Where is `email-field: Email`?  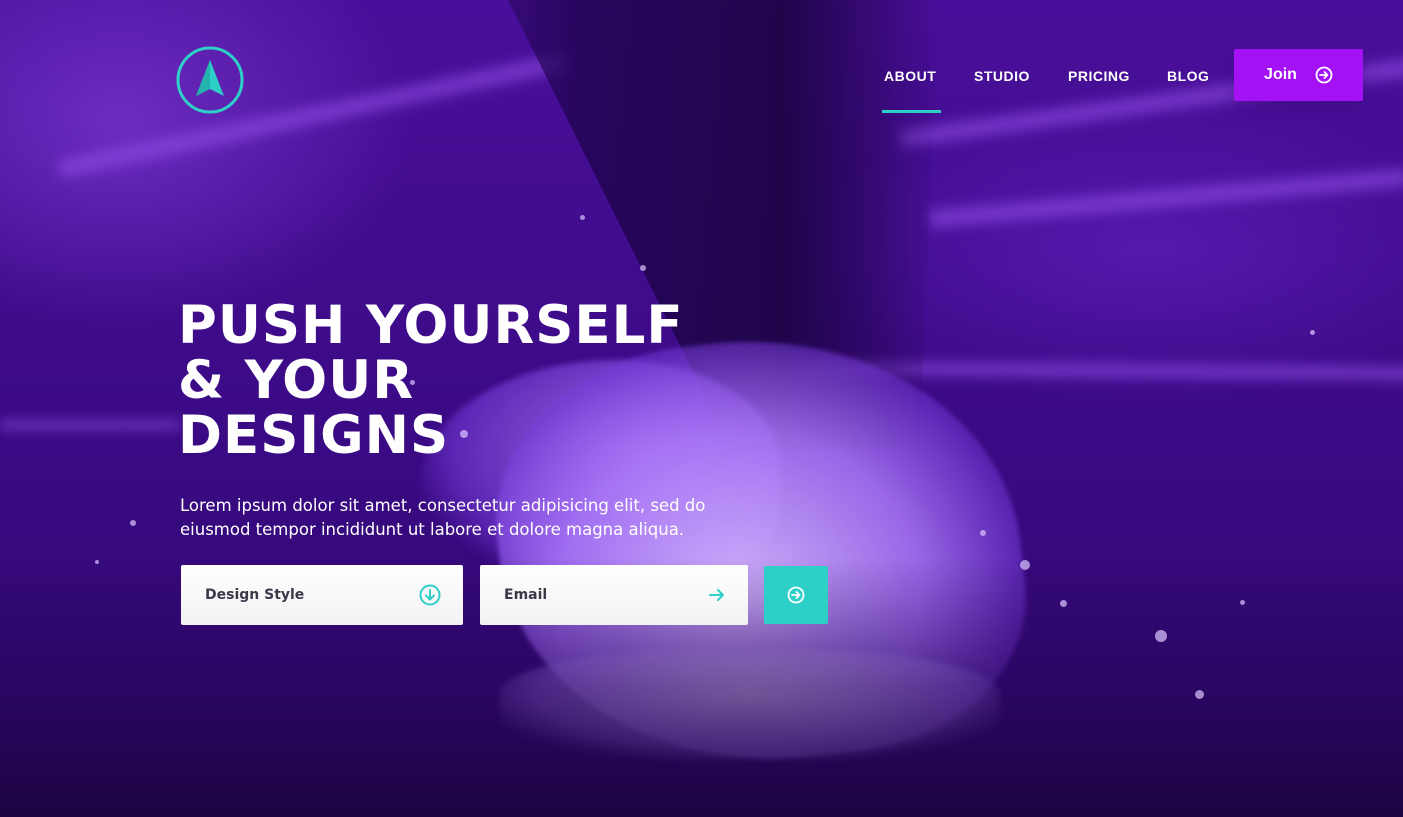
email-field: Email is located at coordinates (614, 595).